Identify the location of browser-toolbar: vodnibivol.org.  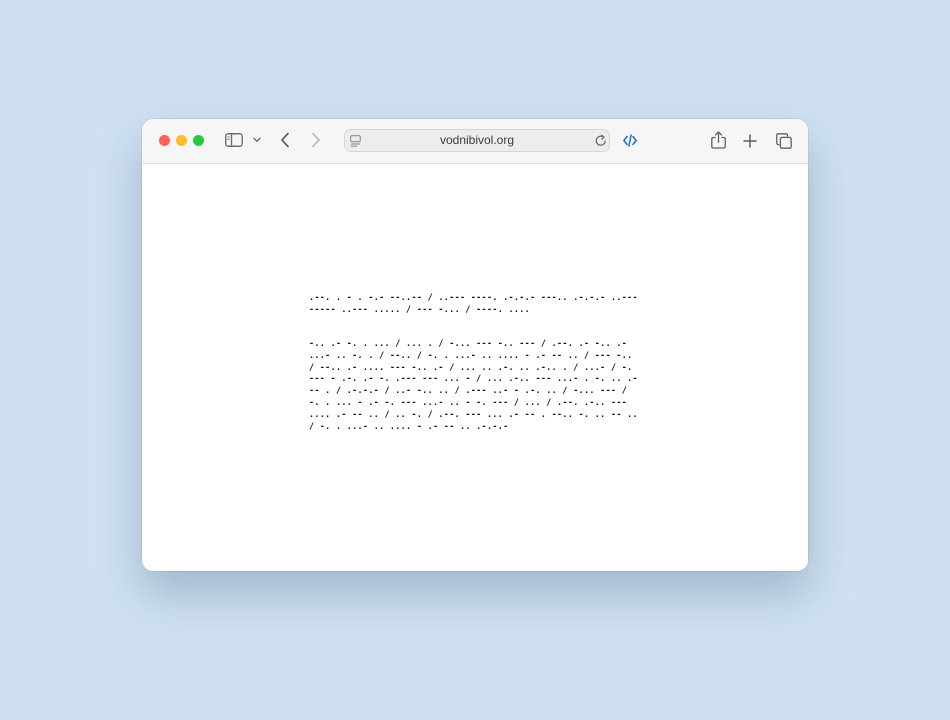
(475, 141).